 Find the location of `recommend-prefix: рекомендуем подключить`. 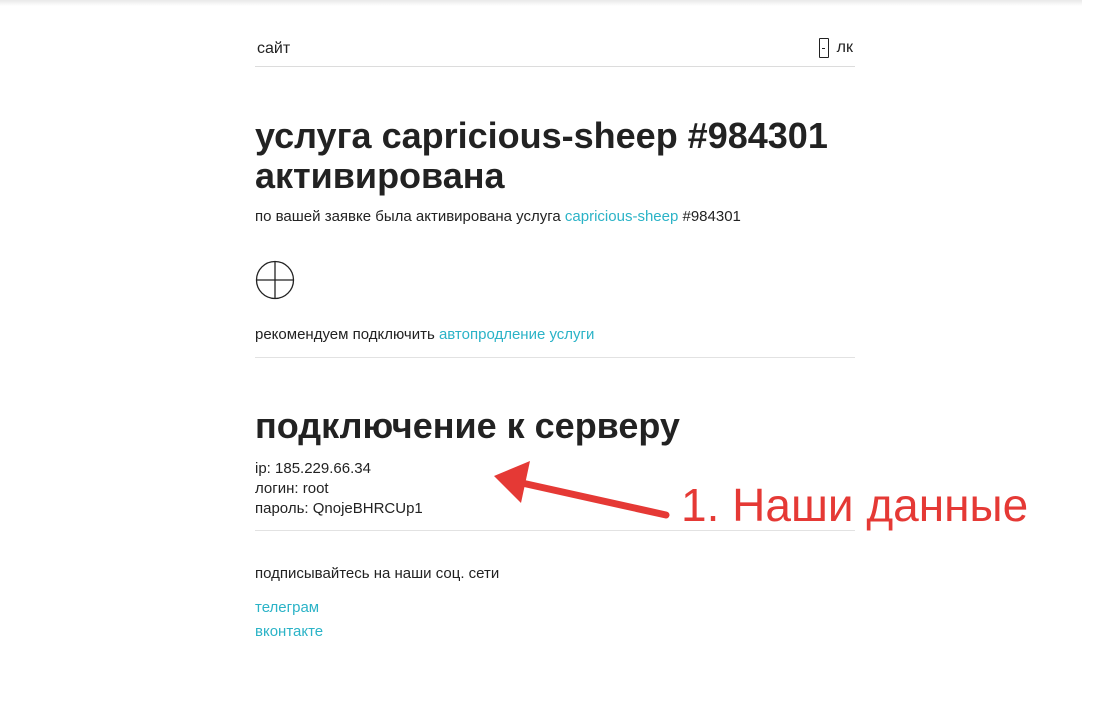

recommend-prefix: рекомендуем подключить is located at coordinates (347, 334).